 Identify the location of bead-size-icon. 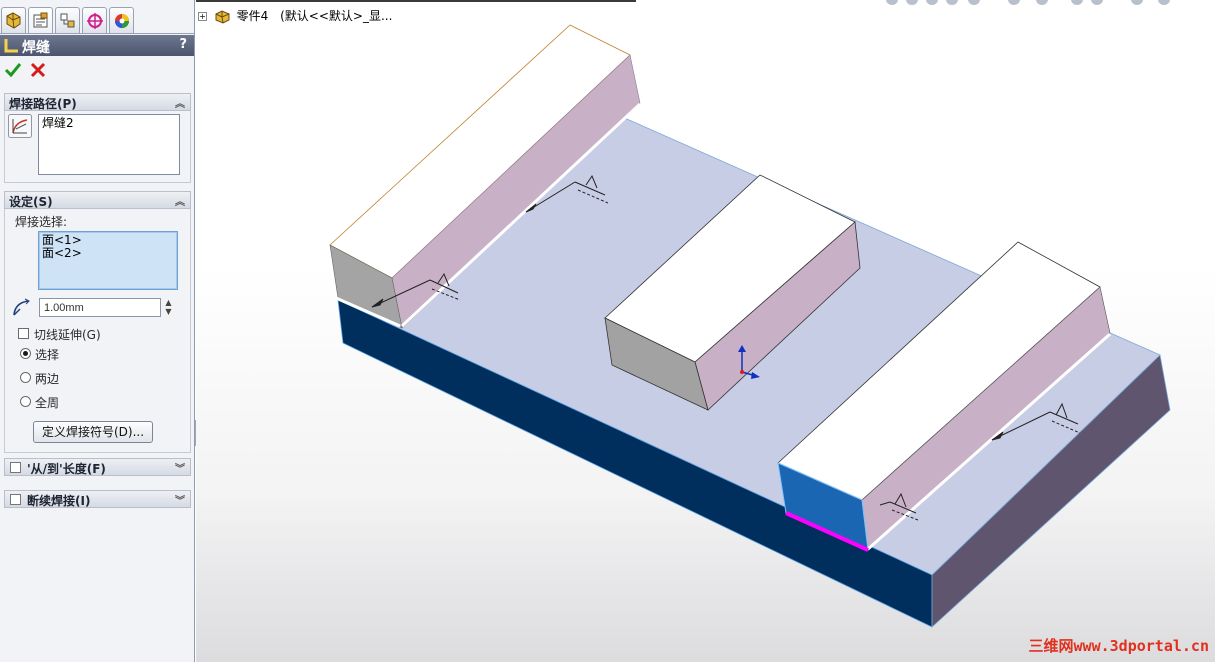
(21, 307).